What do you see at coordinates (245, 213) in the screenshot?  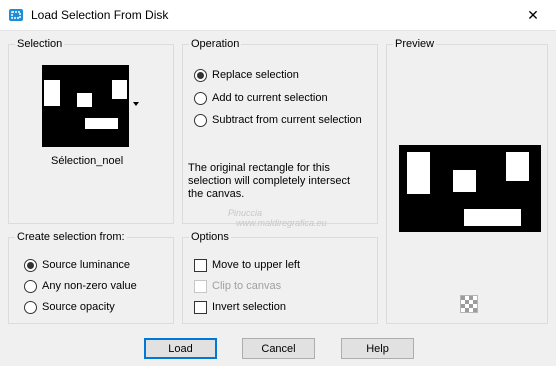 I see `watermark-line: Pinuccia` at bounding box center [245, 213].